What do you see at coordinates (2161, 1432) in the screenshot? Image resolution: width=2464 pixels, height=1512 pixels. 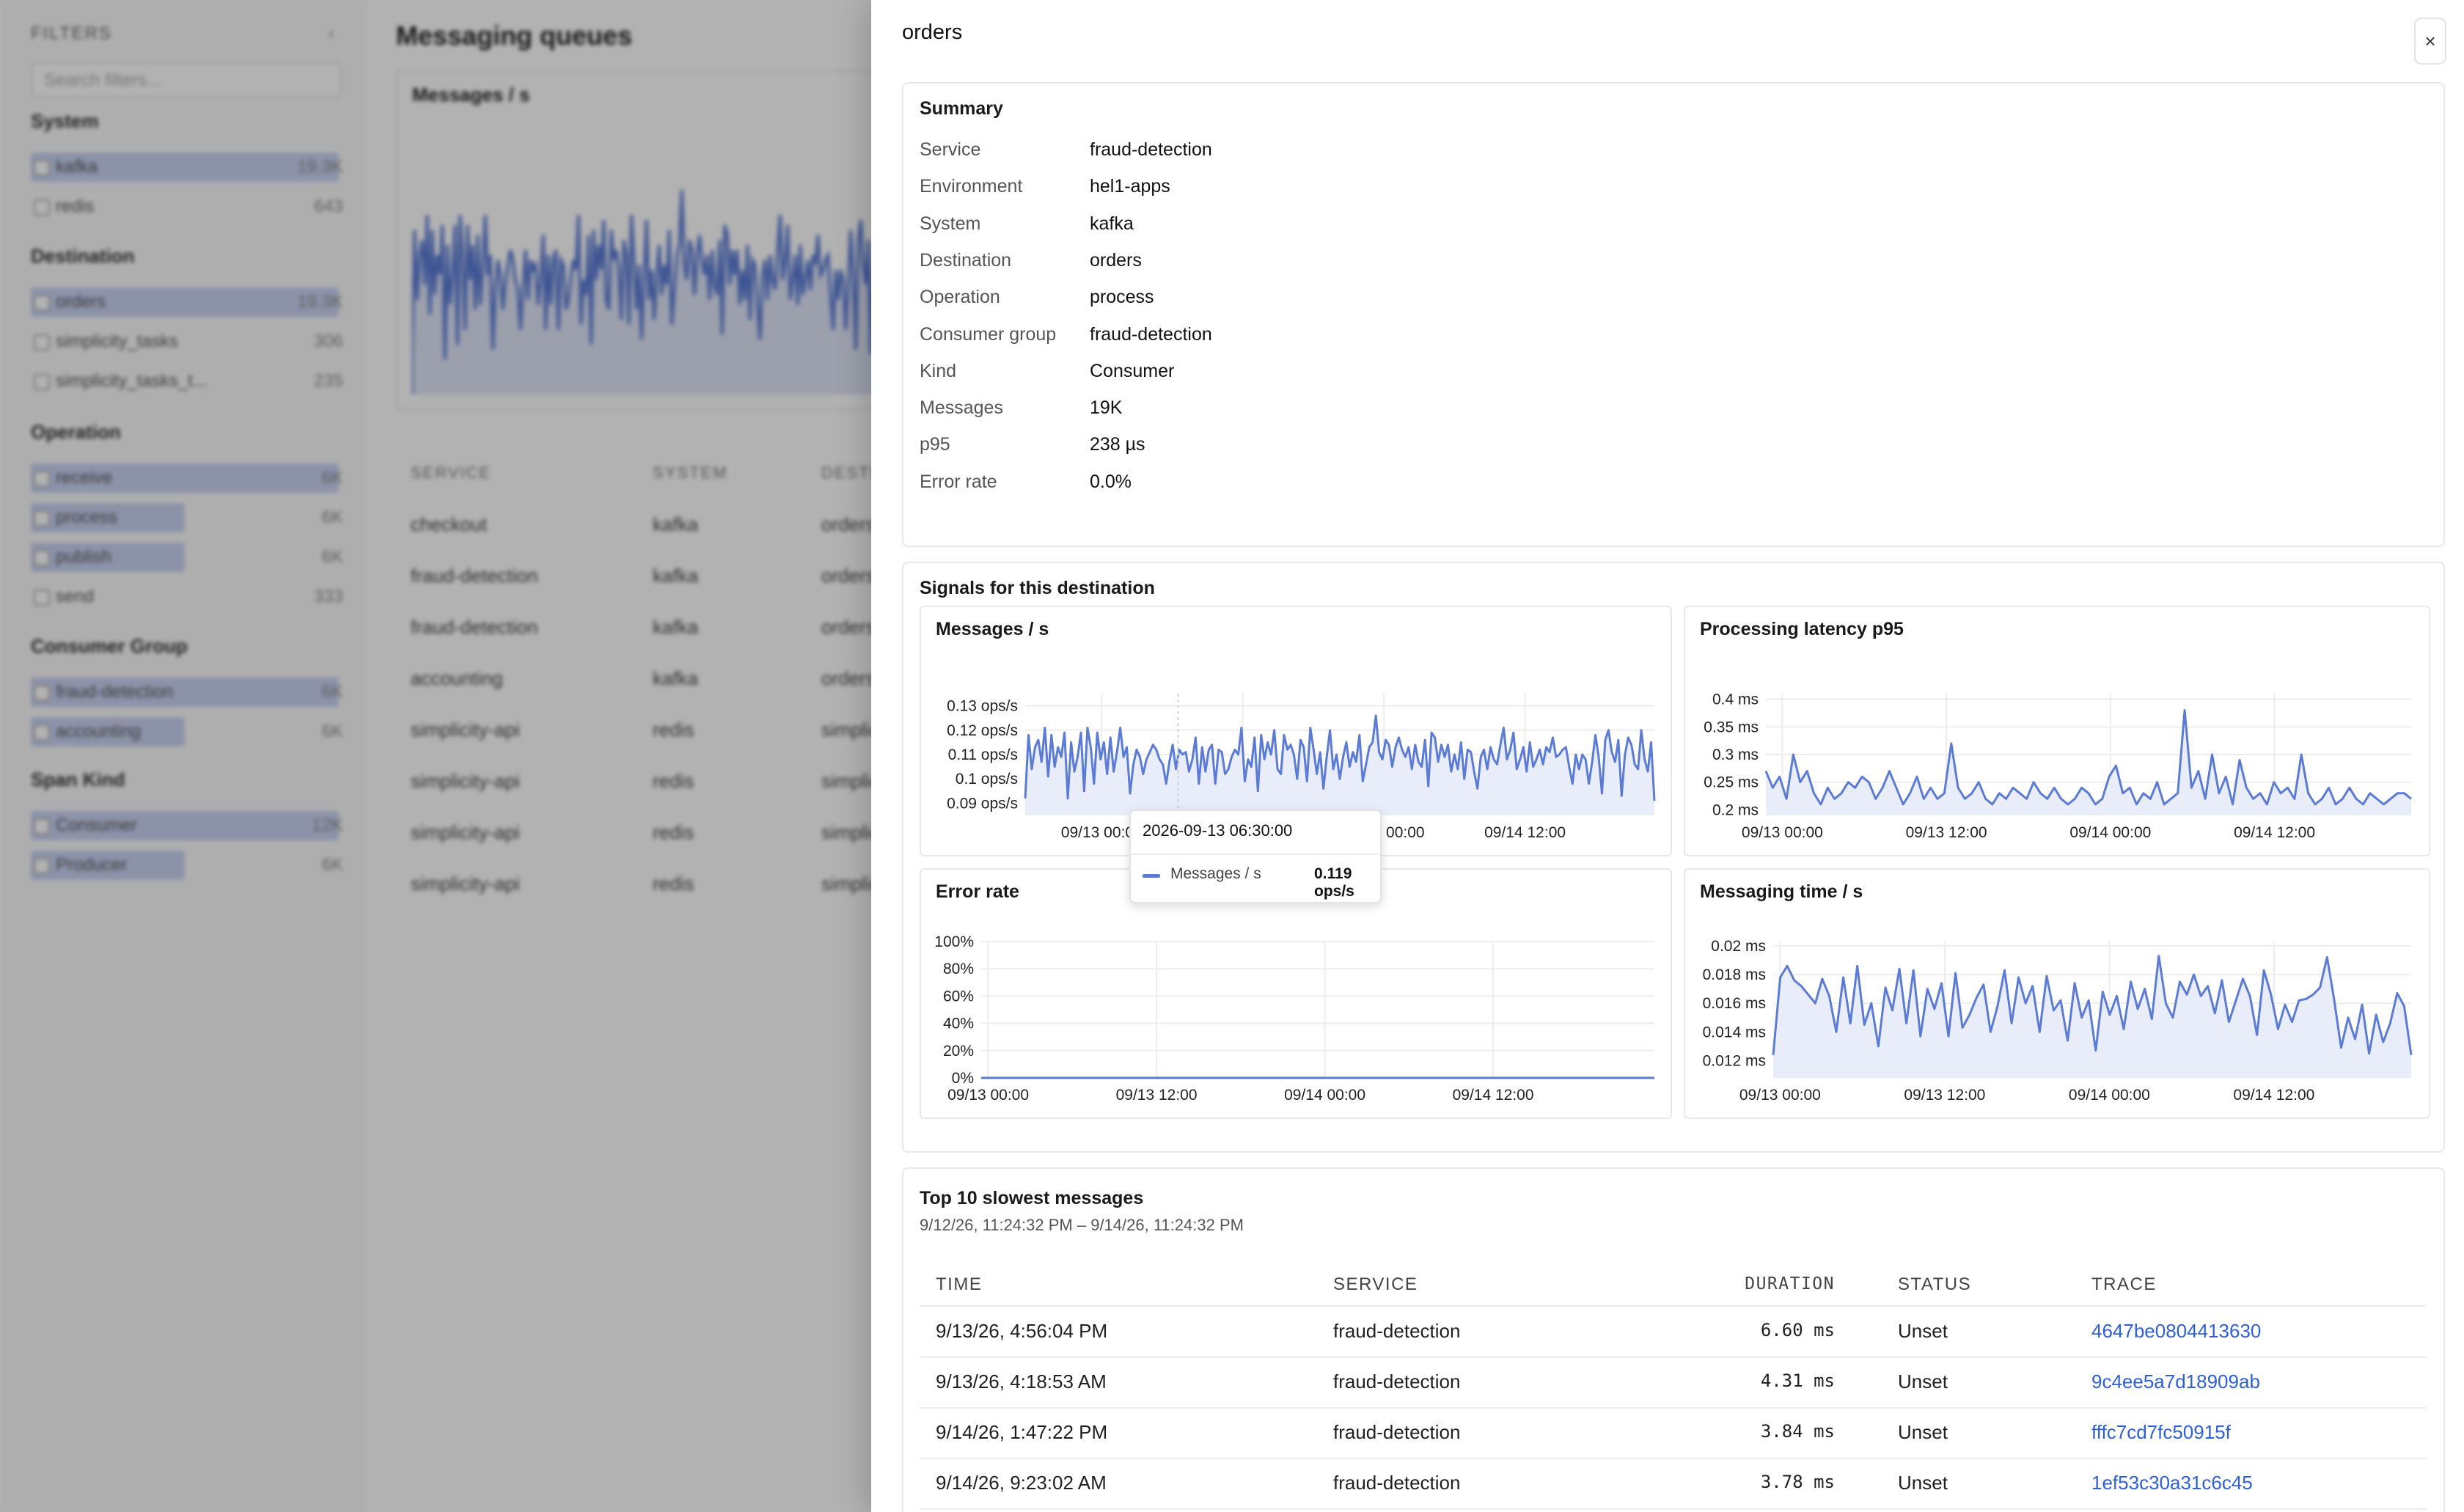 I see `trace-link: fffc7cd7fc50915f` at bounding box center [2161, 1432].